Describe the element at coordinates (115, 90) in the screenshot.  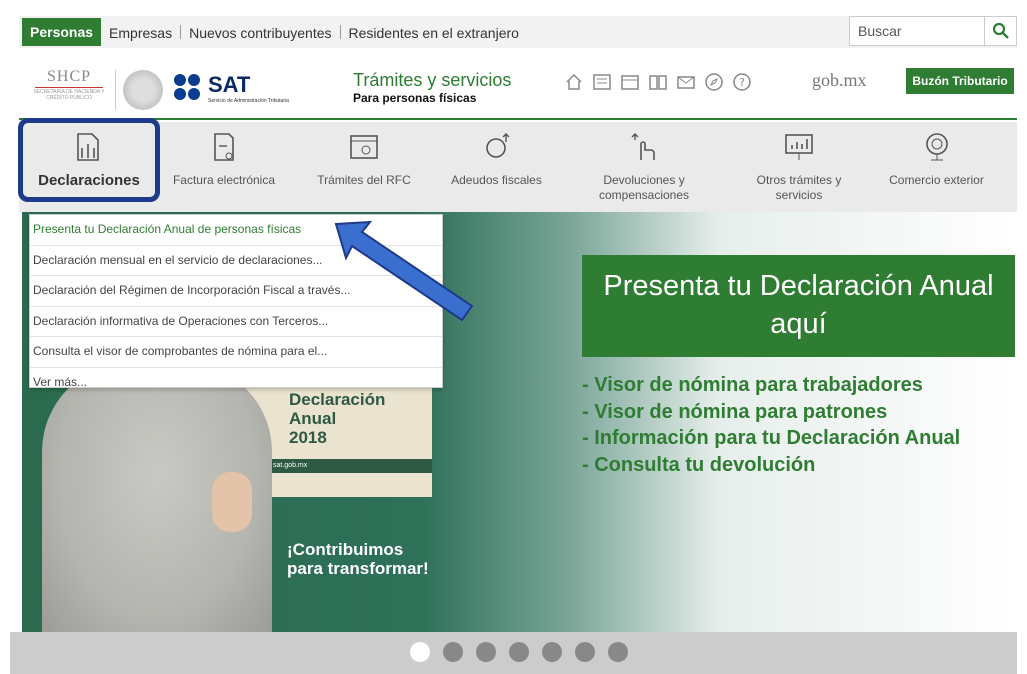
I see `logo-divider` at that location.